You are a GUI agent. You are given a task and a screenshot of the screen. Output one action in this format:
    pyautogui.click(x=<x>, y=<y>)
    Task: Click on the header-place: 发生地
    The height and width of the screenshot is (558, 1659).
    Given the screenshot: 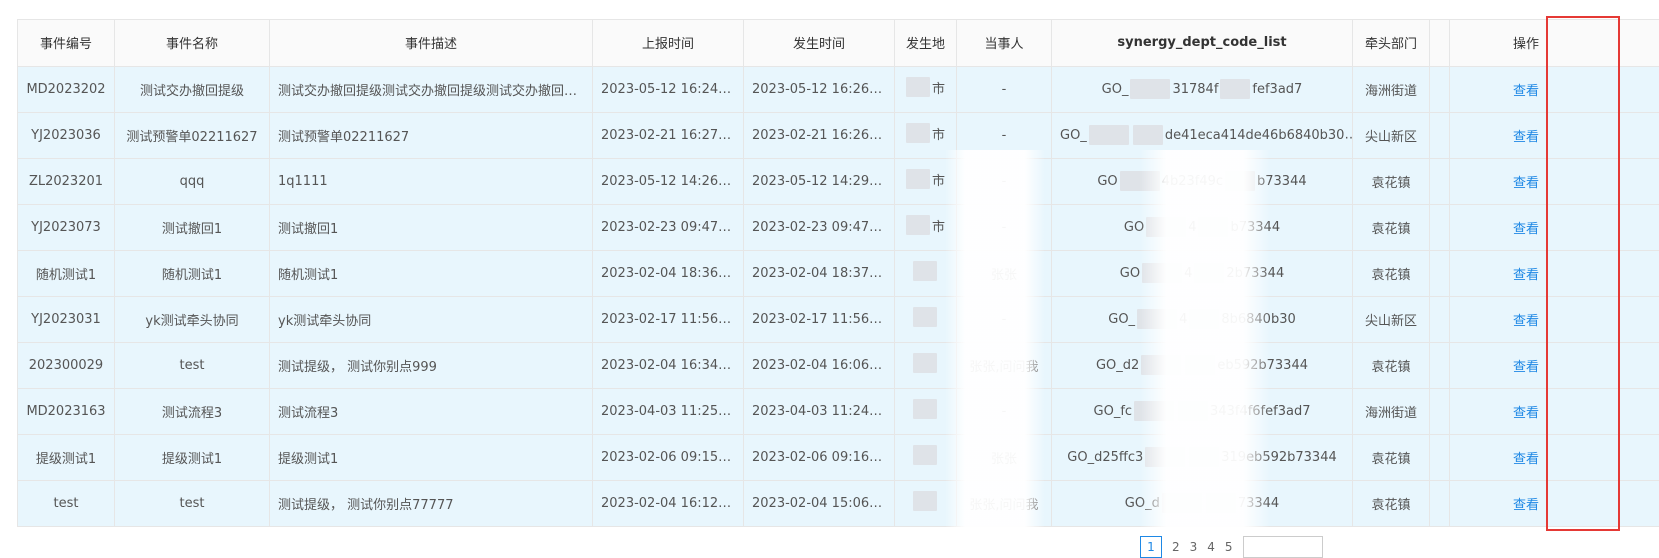 What is the action you would take?
    pyautogui.click(x=926, y=43)
    